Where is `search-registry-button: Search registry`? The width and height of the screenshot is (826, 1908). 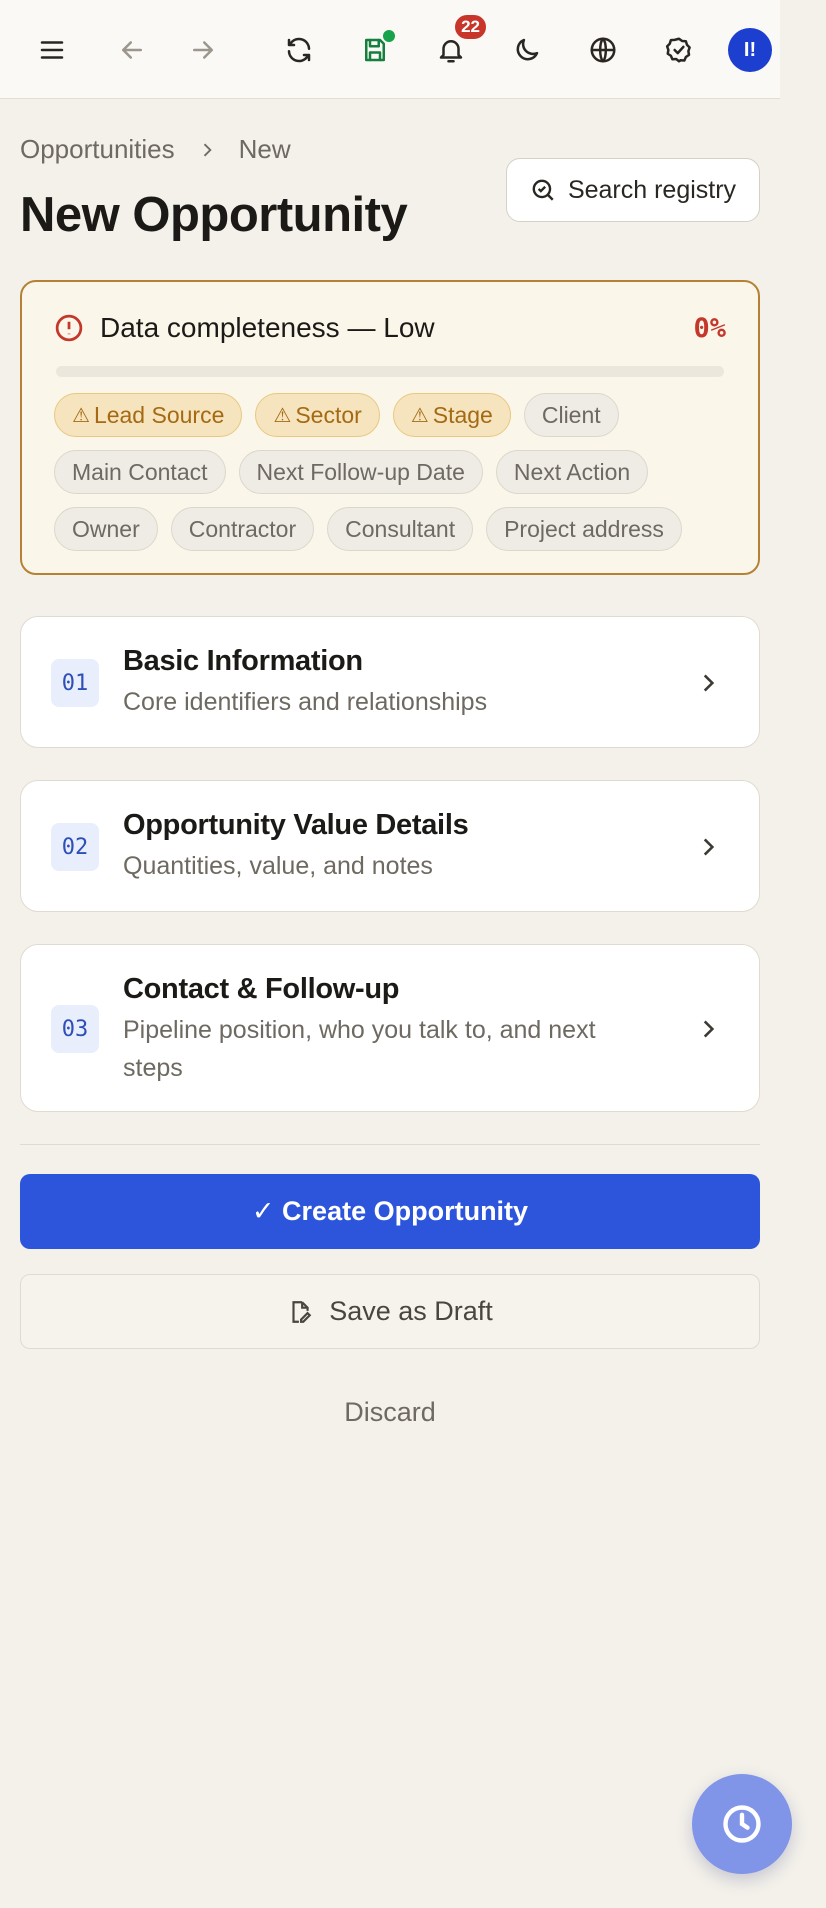 search-registry-button: Search registry is located at coordinates (633, 190).